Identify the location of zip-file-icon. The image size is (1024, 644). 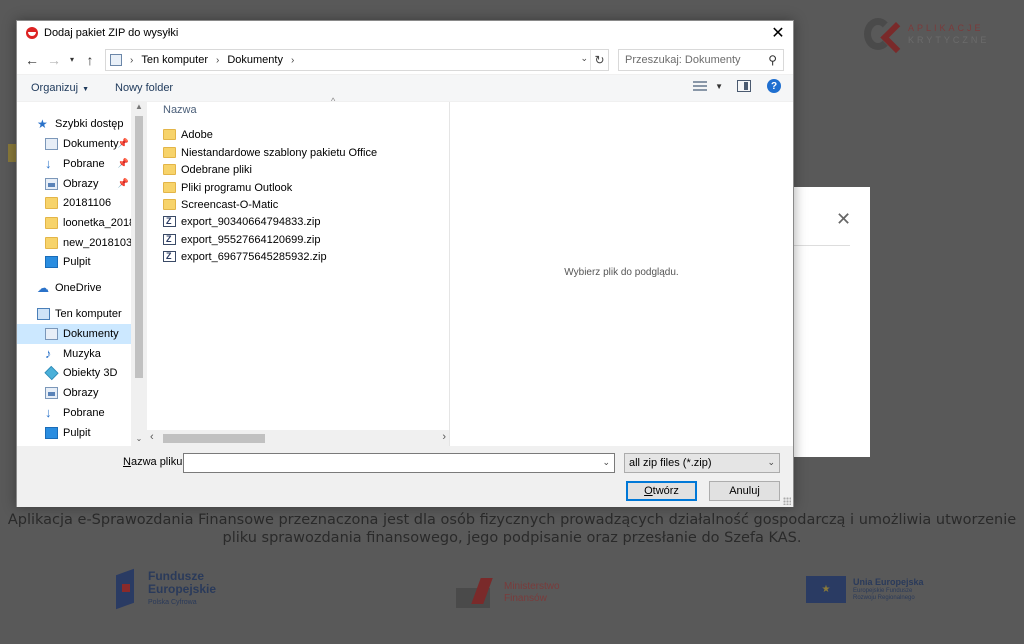
(169, 221).